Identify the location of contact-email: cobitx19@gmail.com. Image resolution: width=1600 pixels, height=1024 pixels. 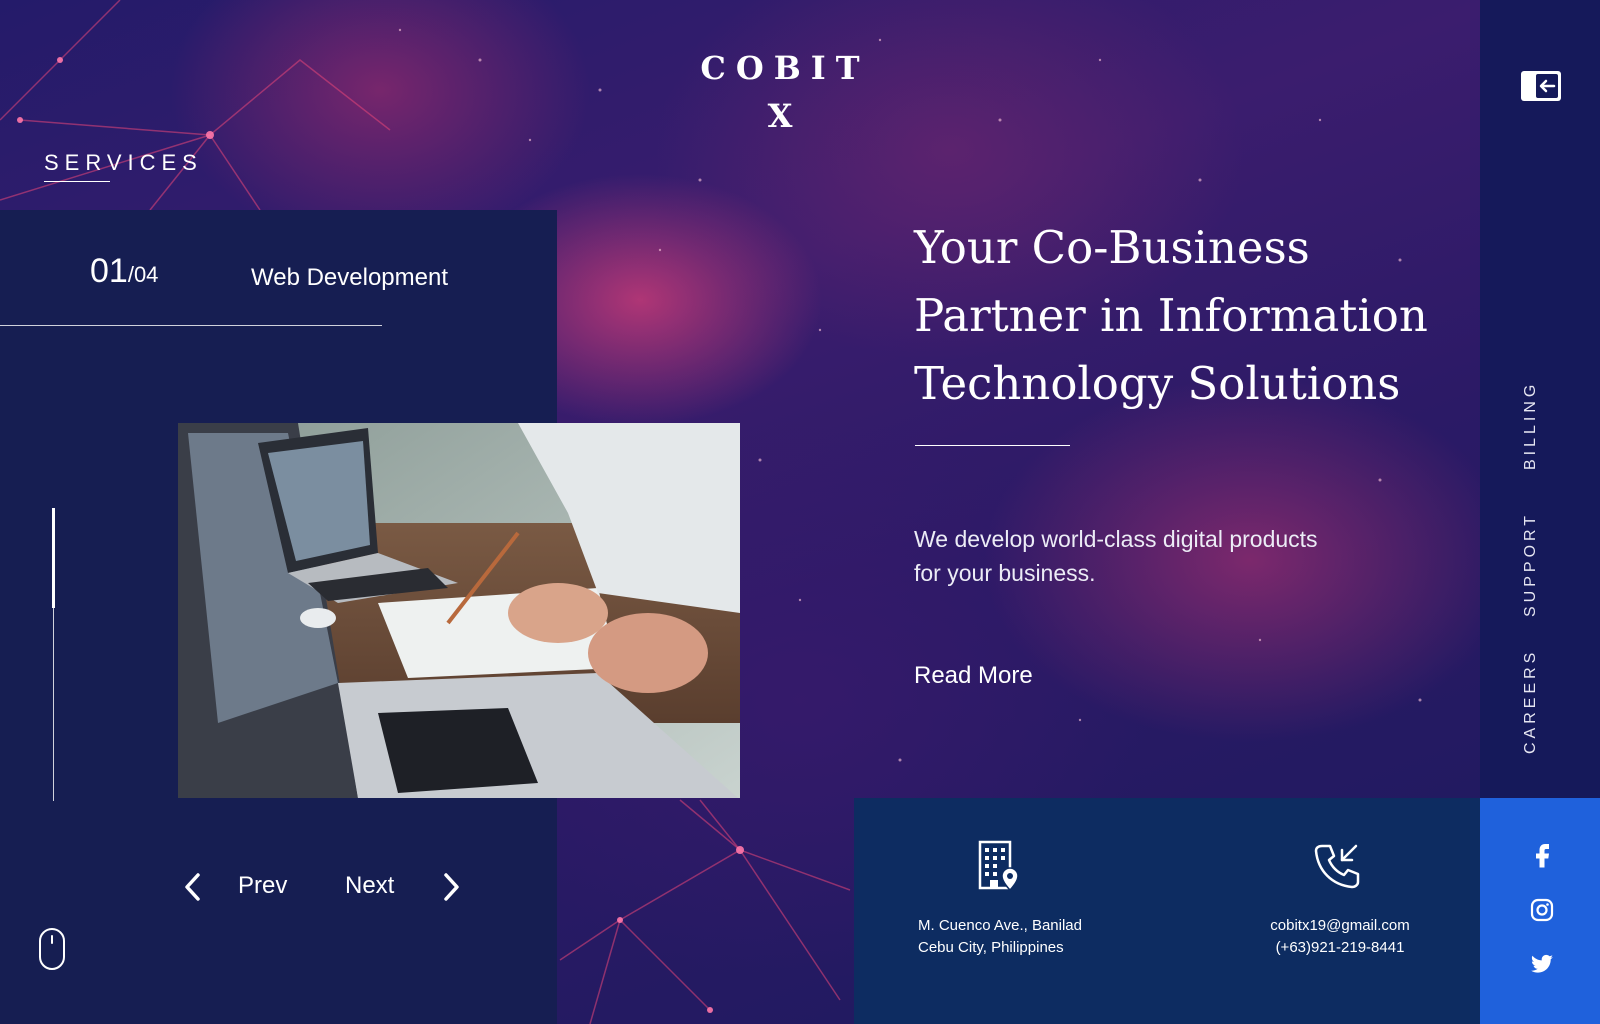
(1340, 926).